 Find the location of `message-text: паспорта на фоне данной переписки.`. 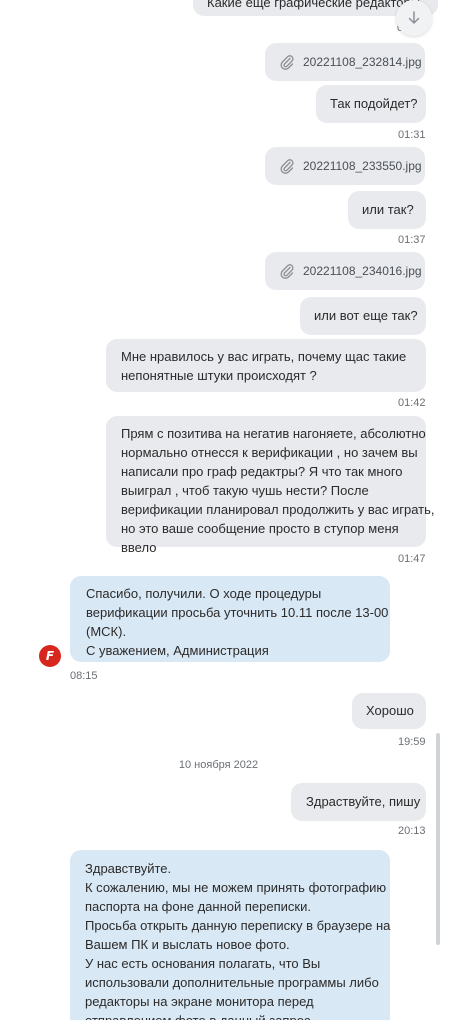

message-text: паспорта на фоне данной переписки. is located at coordinates (198, 906).